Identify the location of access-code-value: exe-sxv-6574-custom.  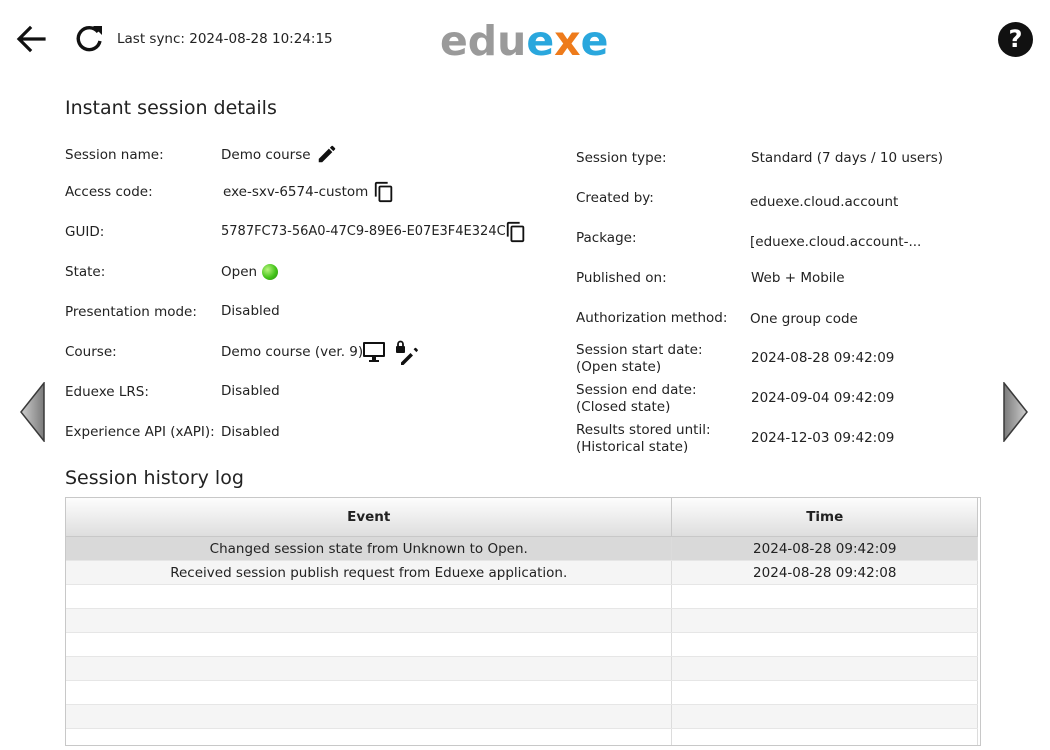
(296, 192).